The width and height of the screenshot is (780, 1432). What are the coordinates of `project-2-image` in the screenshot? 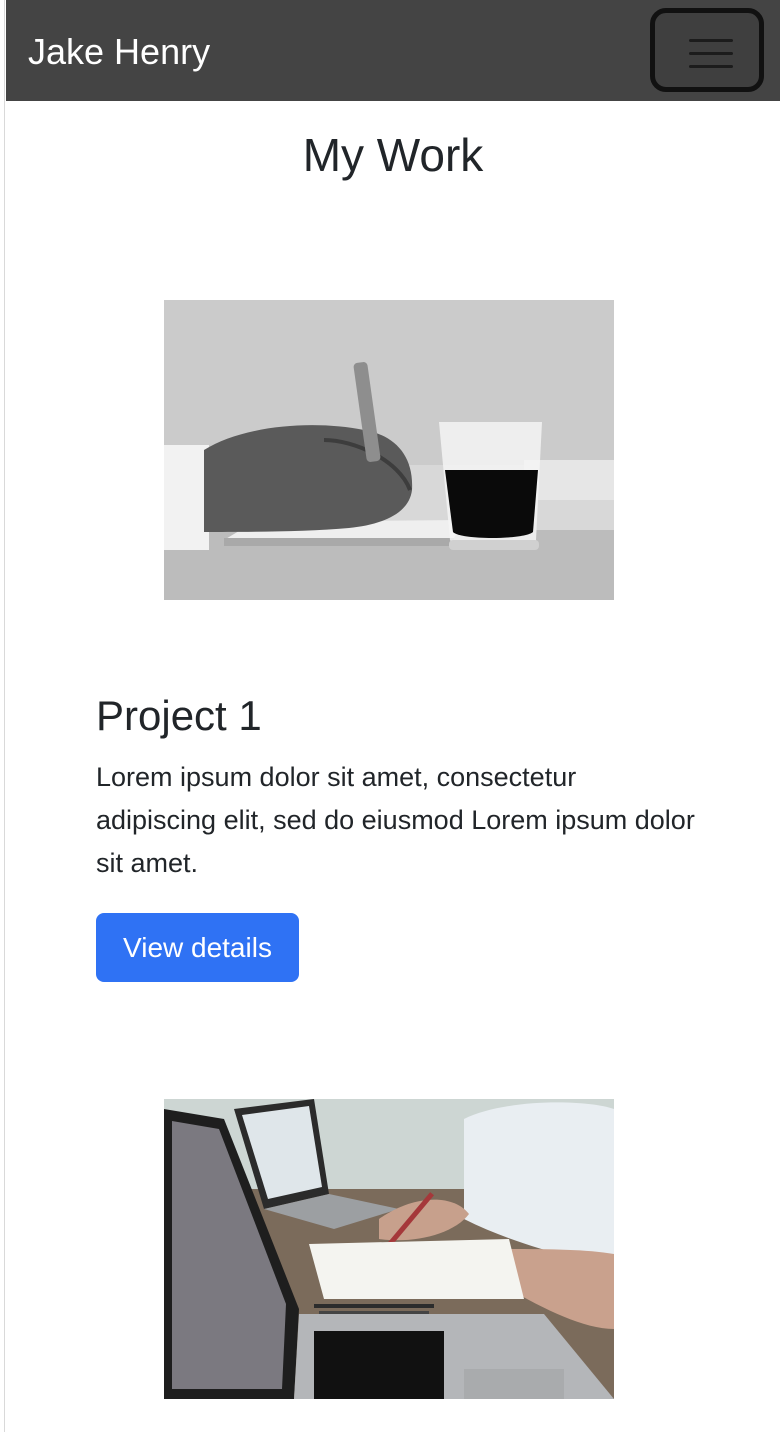 It's located at (389, 1249).